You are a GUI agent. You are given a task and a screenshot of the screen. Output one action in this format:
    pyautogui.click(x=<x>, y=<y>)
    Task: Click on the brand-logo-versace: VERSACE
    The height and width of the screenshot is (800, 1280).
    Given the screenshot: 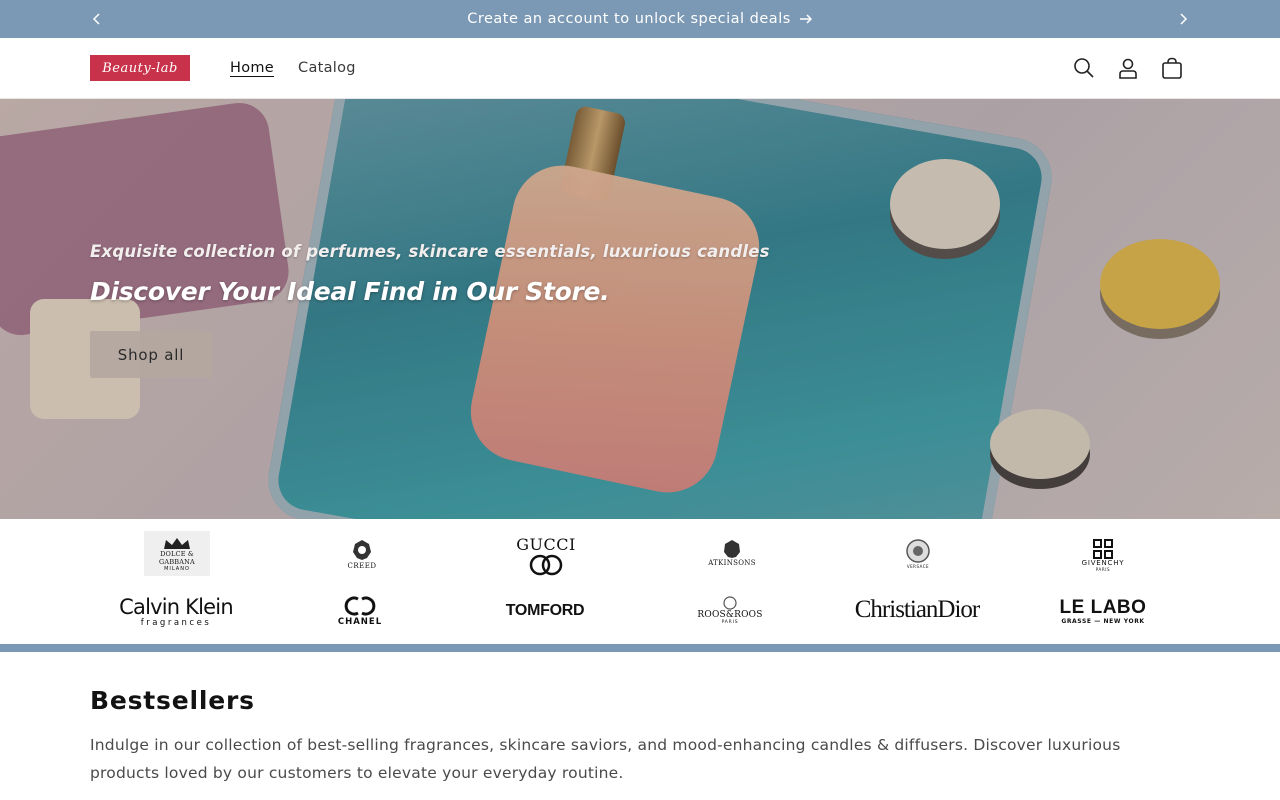 What is the action you would take?
    pyautogui.click(x=918, y=553)
    